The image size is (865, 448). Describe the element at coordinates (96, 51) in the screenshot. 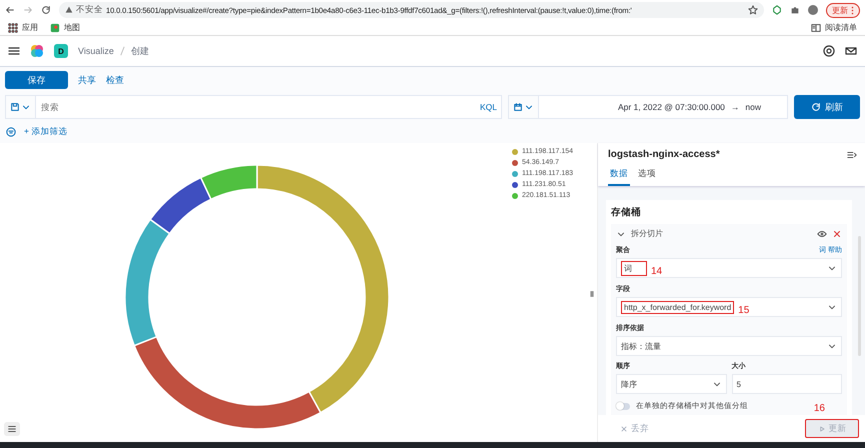

I see `breadcrumb: Visualize` at that location.